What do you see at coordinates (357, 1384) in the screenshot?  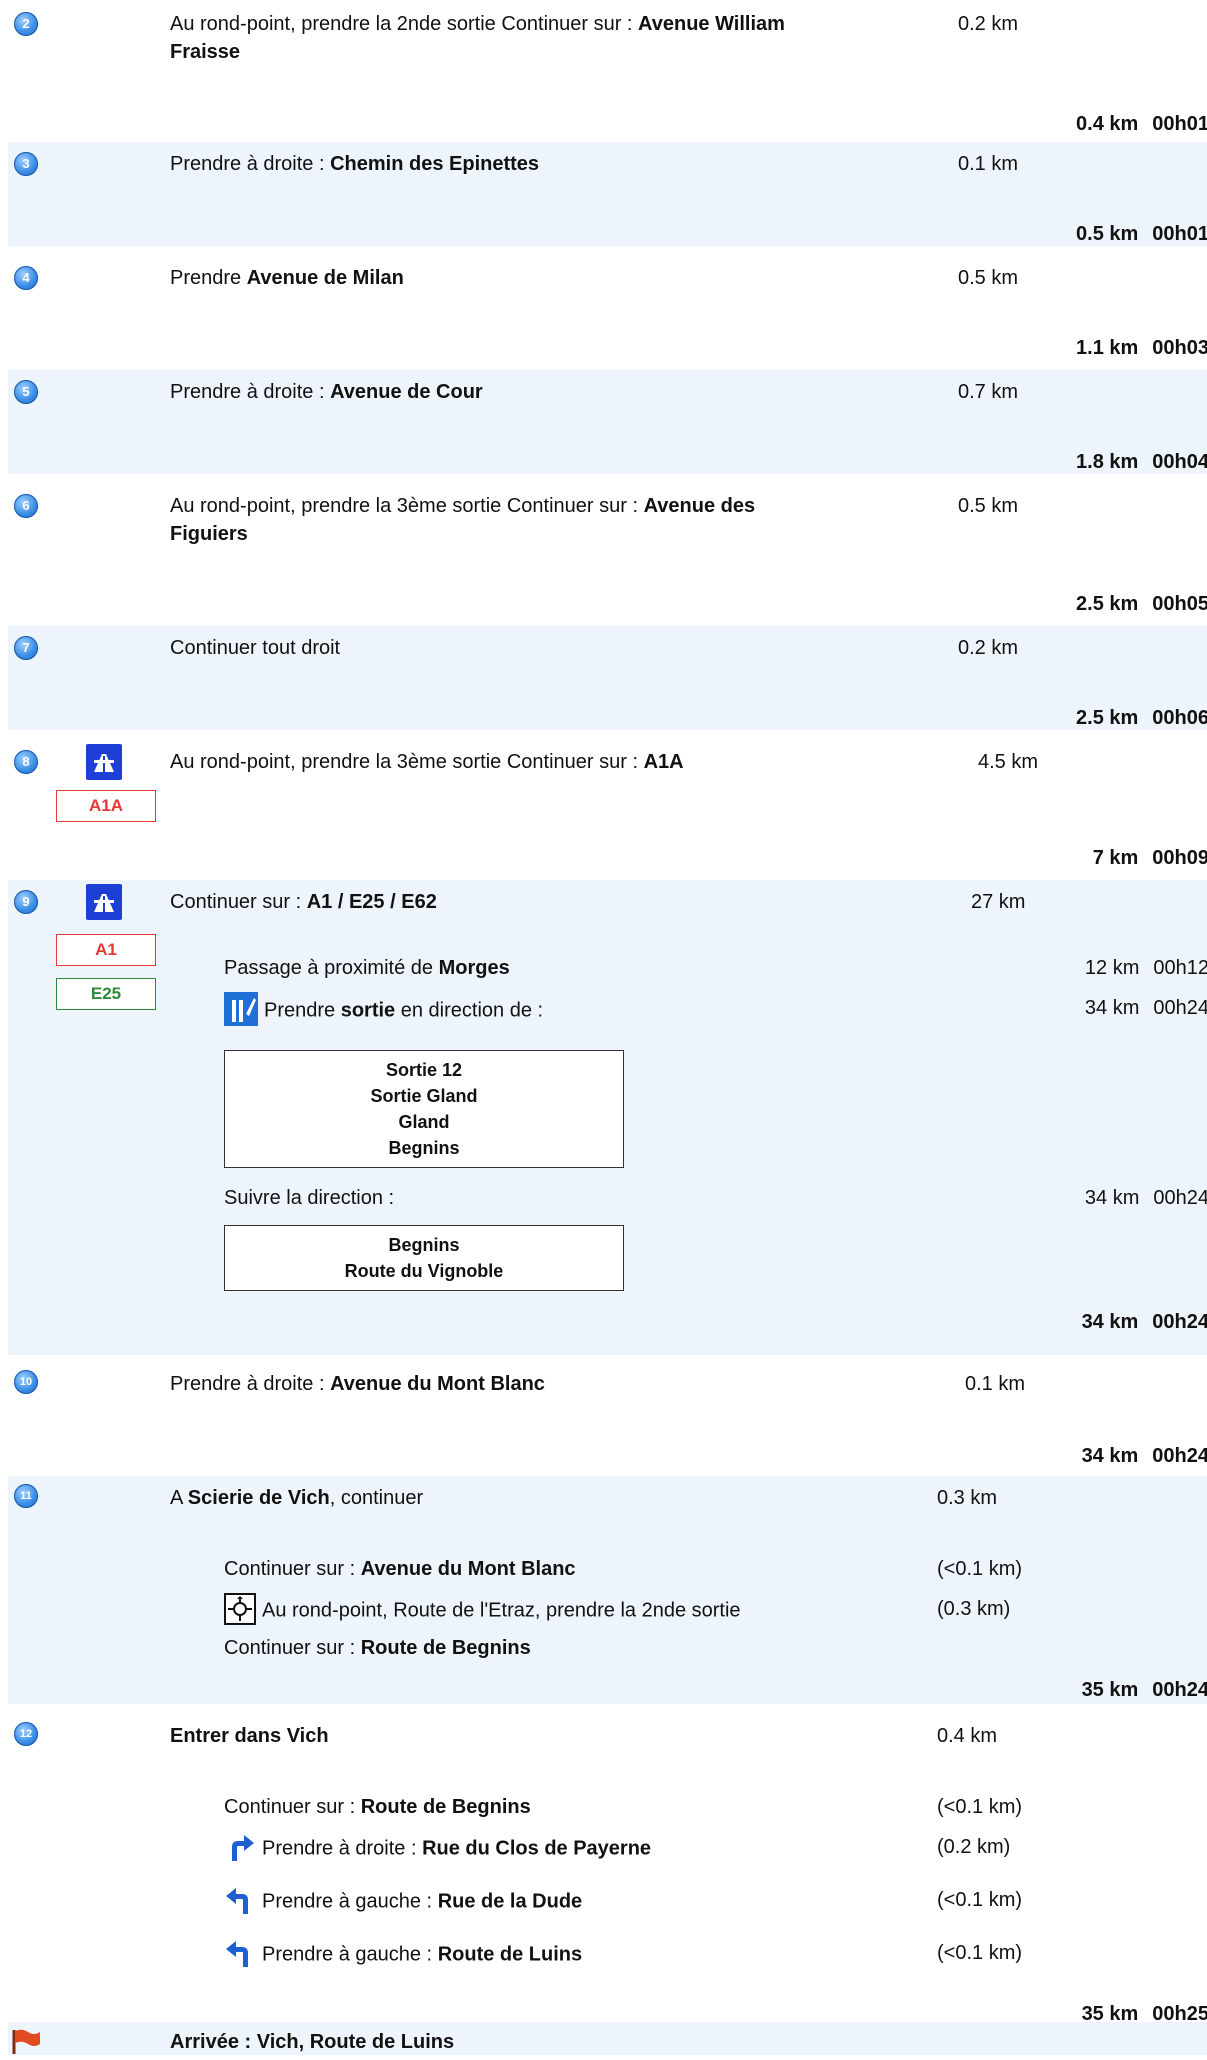 I see `step-instruction: Prendre à droite : Avenue du Mont Blanc` at bounding box center [357, 1384].